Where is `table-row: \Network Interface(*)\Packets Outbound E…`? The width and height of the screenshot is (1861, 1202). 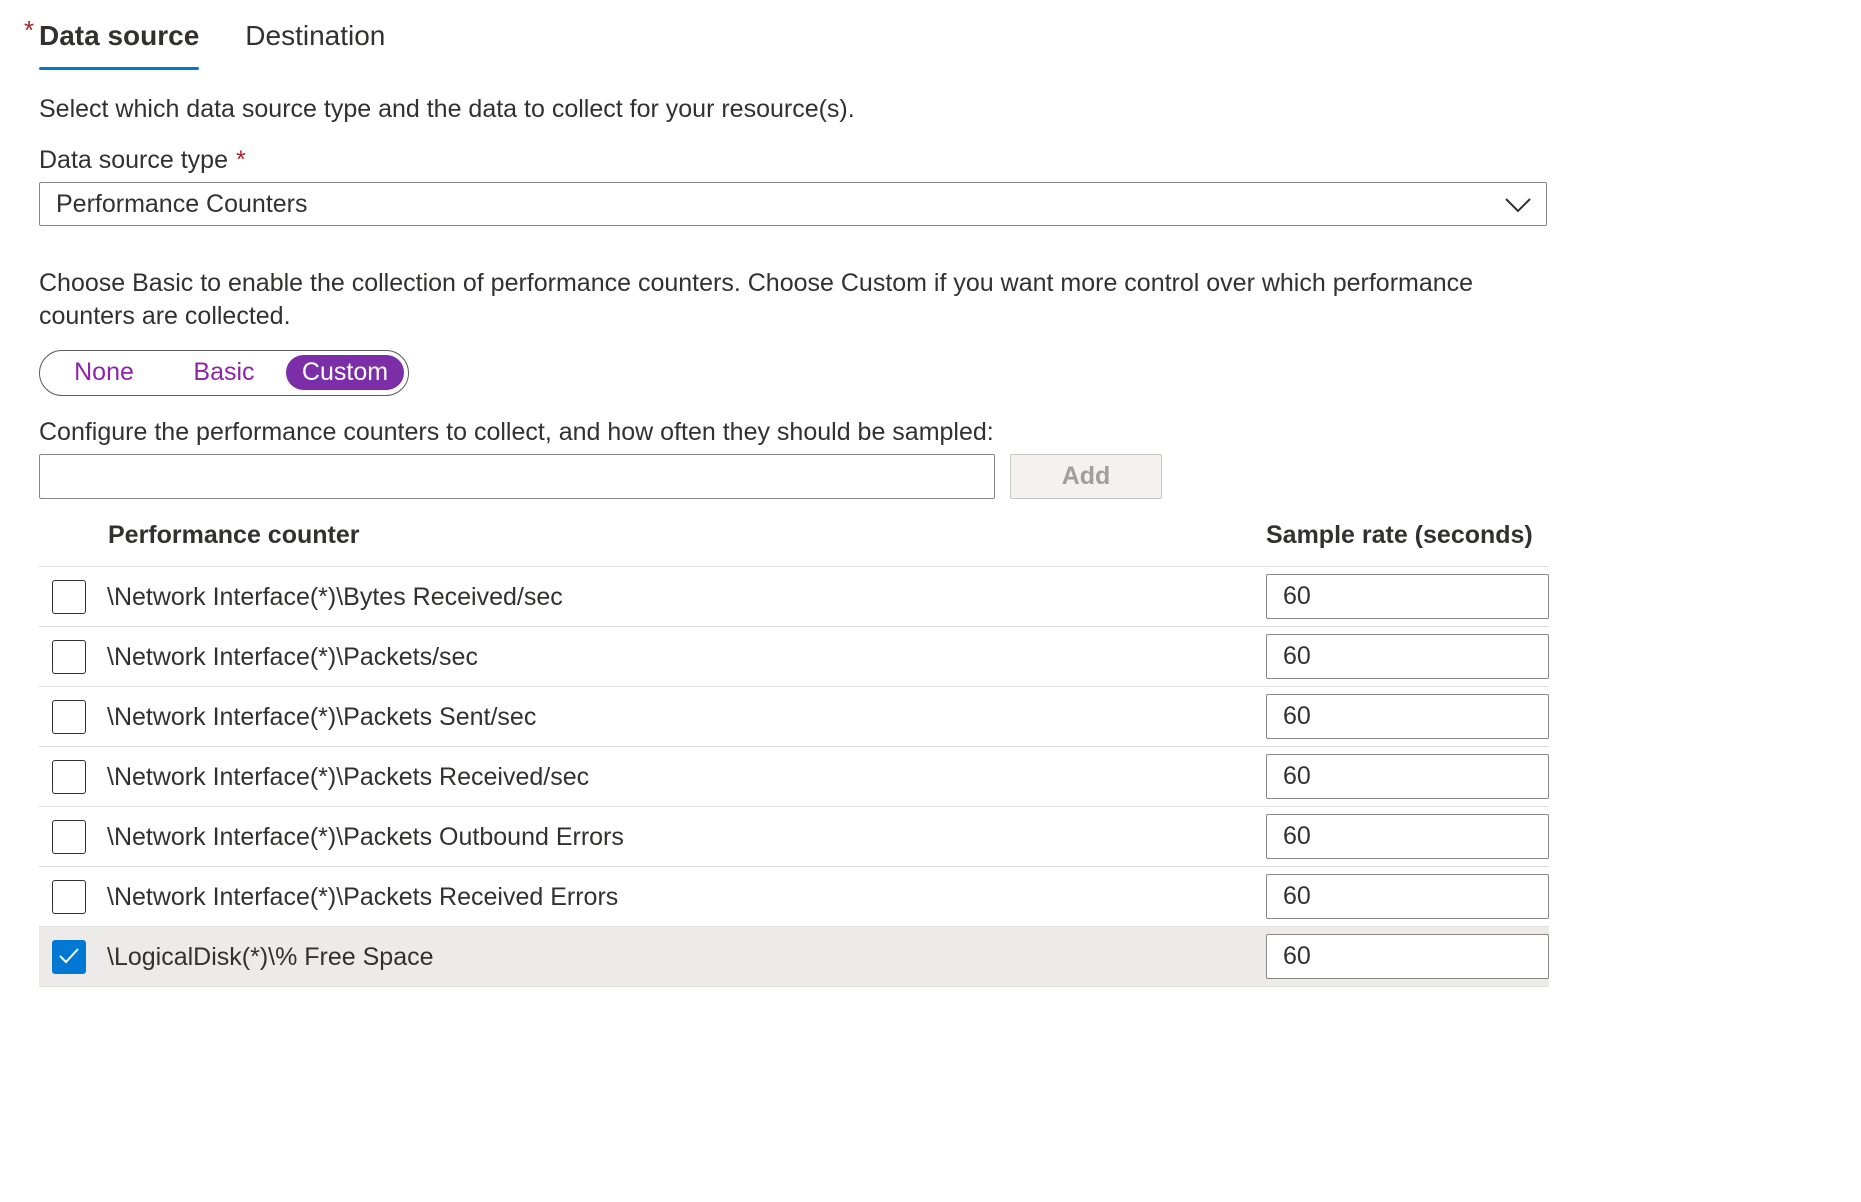 table-row: \Network Interface(*)\Packets Outbound E… is located at coordinates (794, 837).